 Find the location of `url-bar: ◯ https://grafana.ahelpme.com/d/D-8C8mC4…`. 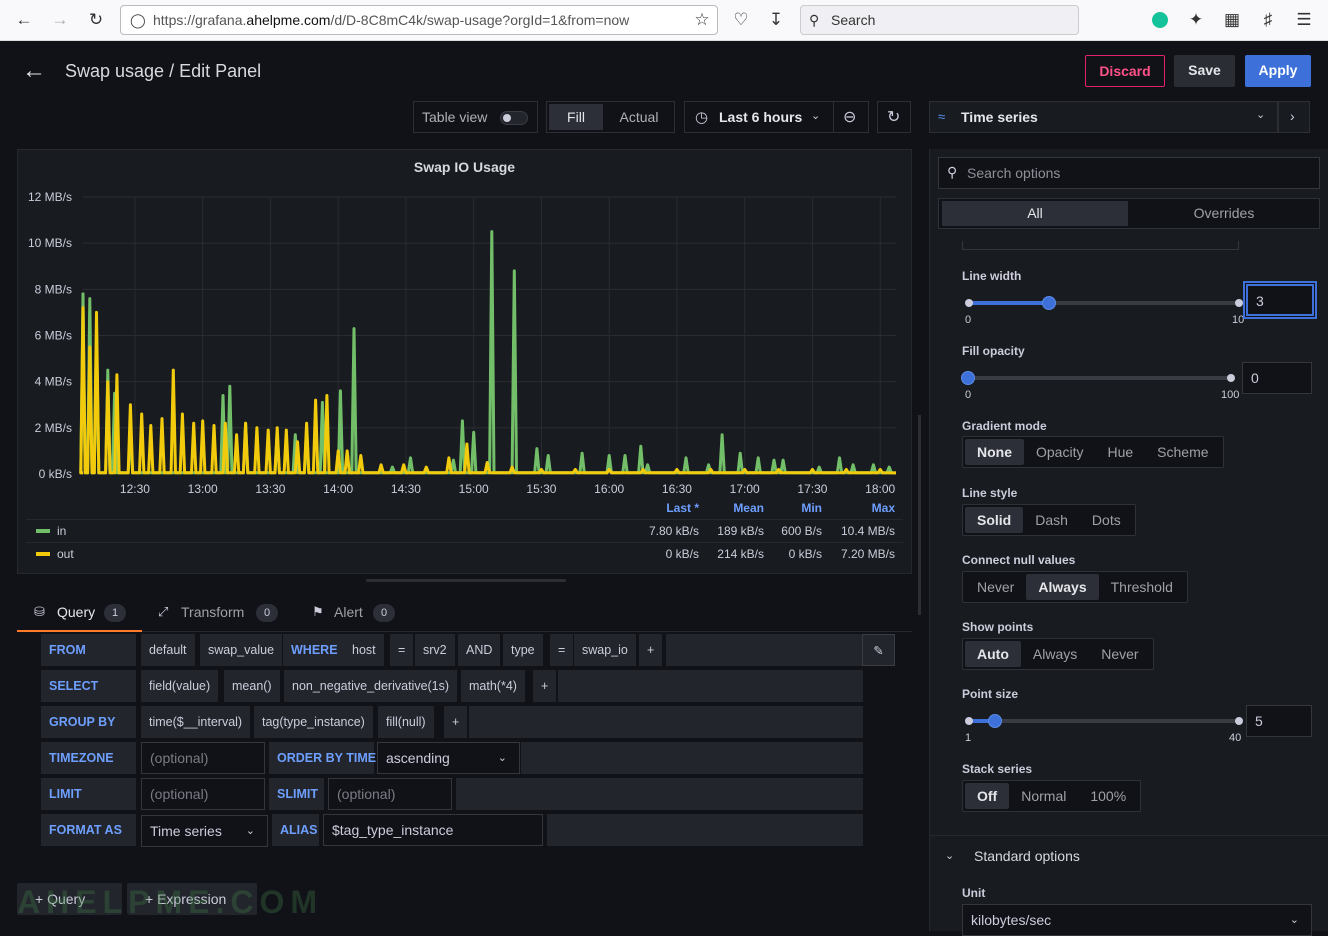

url-bar: ◯ https://grafana.ahelpme.com/d/D-8C8mC4… is located at coordinates (419, 20).